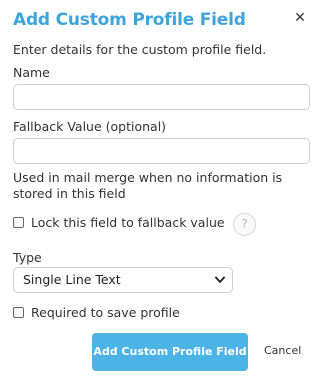  What do you see at coordinates (105, 312) in the screenshot?
I see `required-label: Required to save profile` at bounding box center [105, 312].